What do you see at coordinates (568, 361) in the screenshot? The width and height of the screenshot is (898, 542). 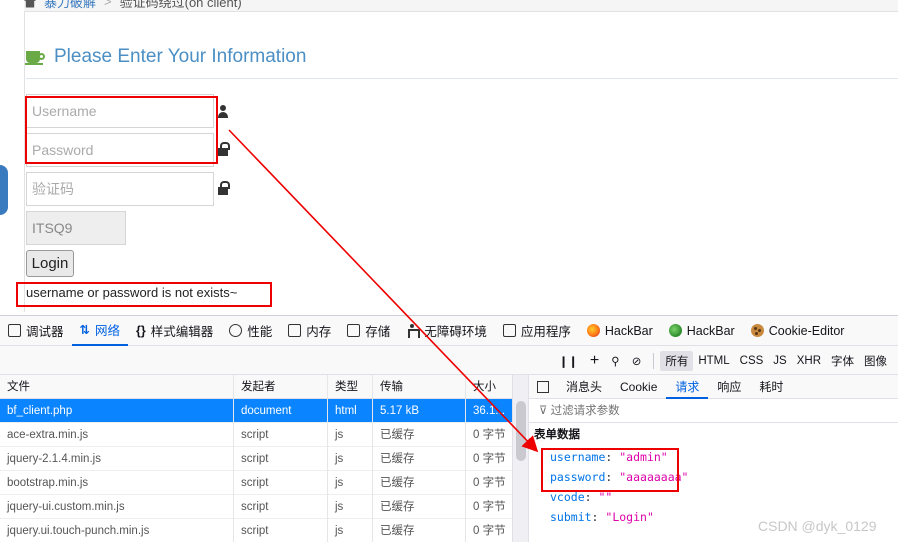 I see `pause-icon: ❙❙` at bounding box center [568, 361].